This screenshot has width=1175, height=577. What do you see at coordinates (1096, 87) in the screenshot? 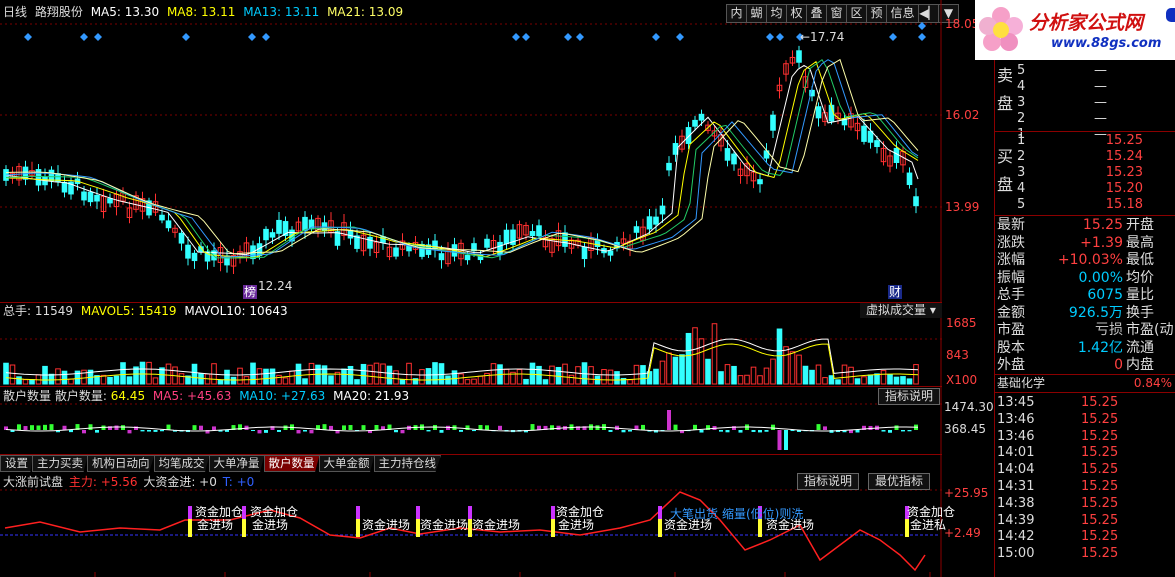
I see `list-item: 4—` at bounding box center [1096, 87].